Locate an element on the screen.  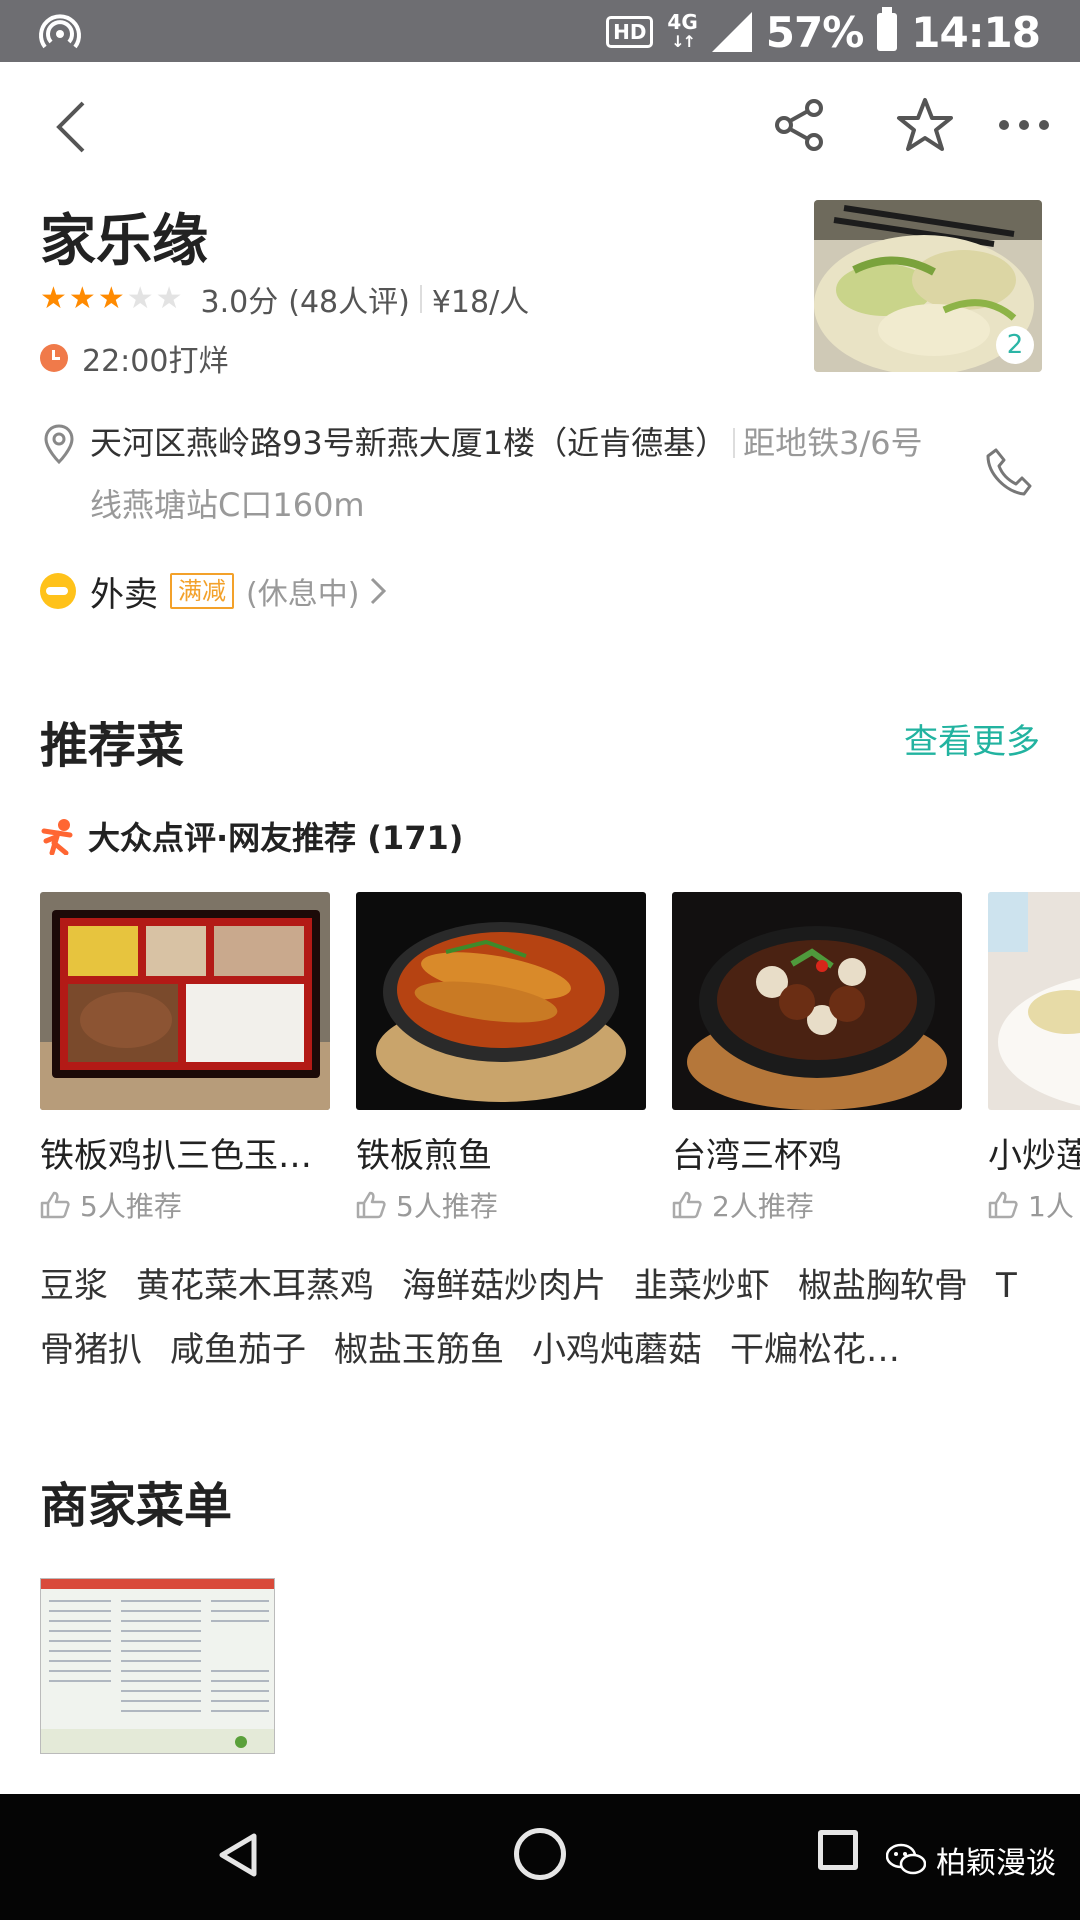
phone-icon is located at coordinates (1009, 472).